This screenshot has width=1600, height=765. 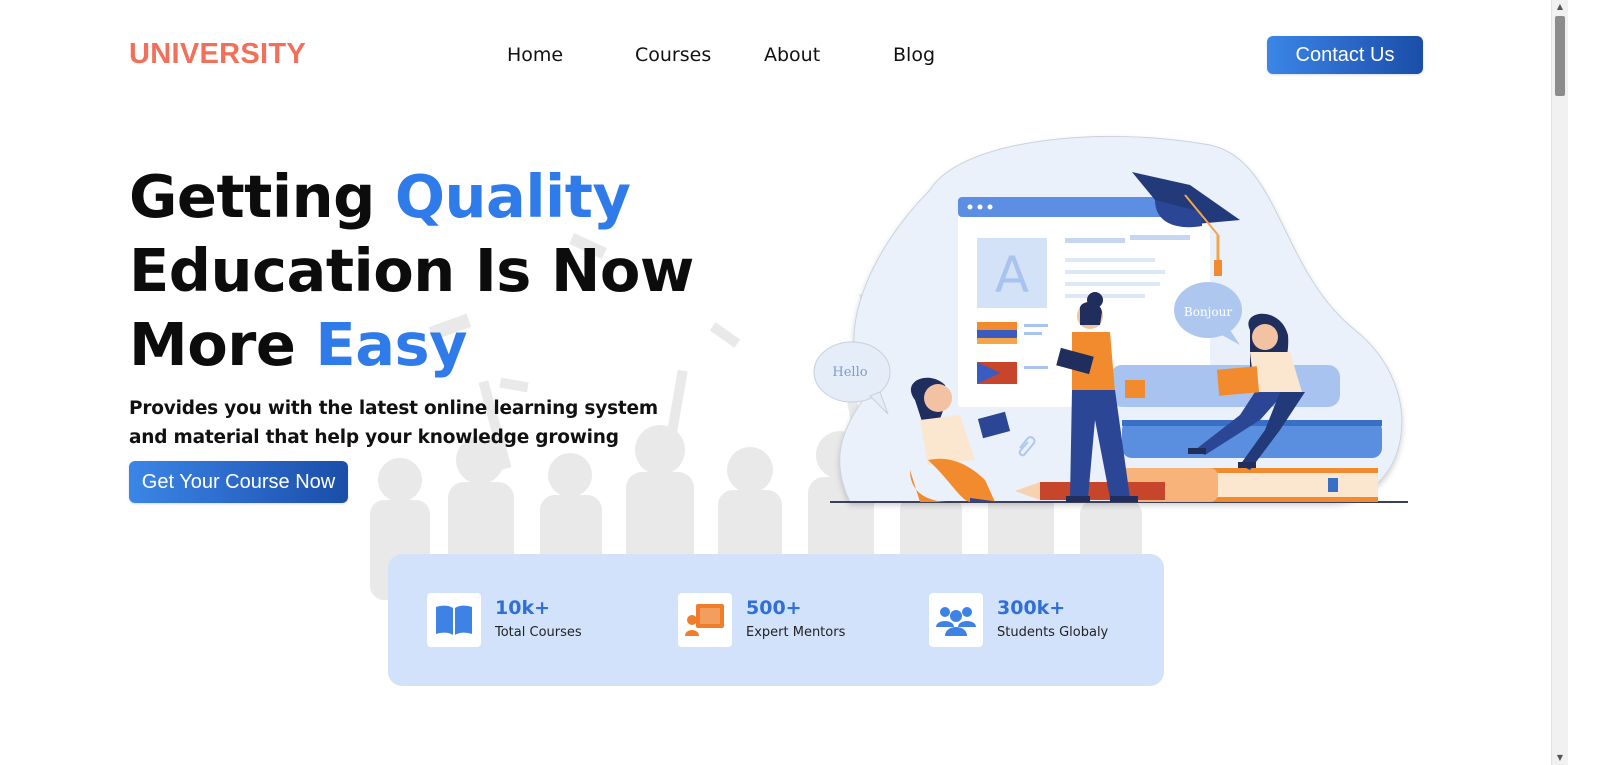 I want to click on stat-value: 300k+, so click(x=1031, y=608).